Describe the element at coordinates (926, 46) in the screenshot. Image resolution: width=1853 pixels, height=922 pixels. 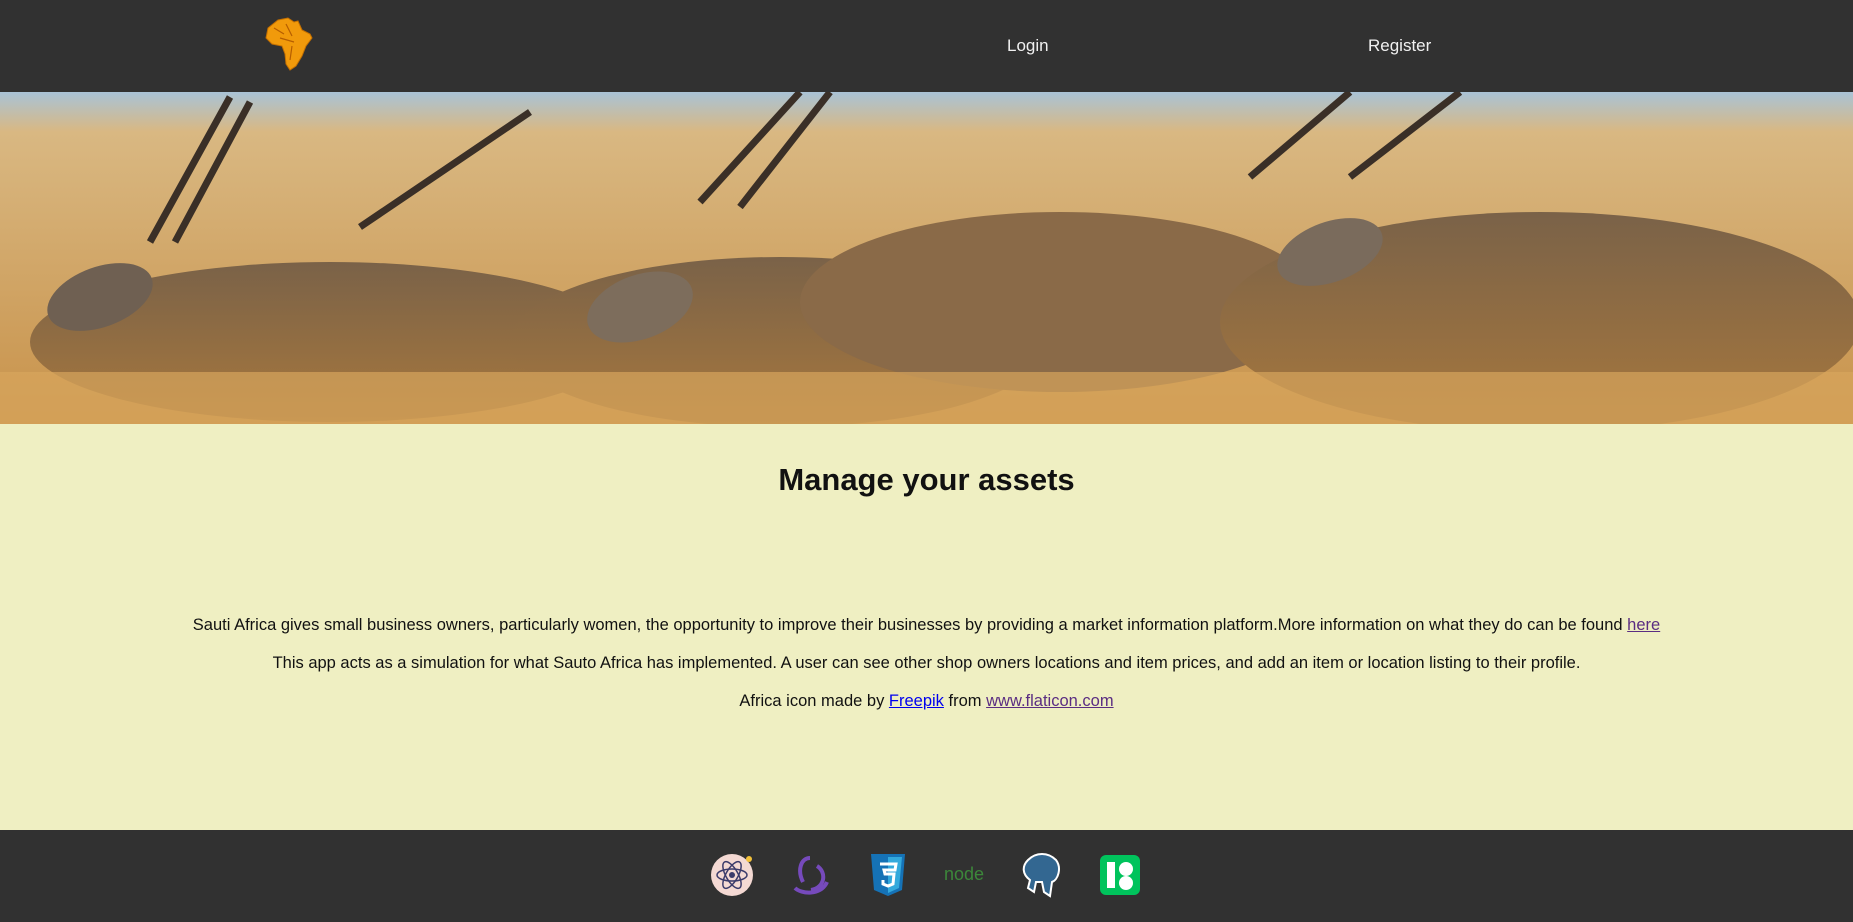
I see `top-nav: Login Register` at that location.